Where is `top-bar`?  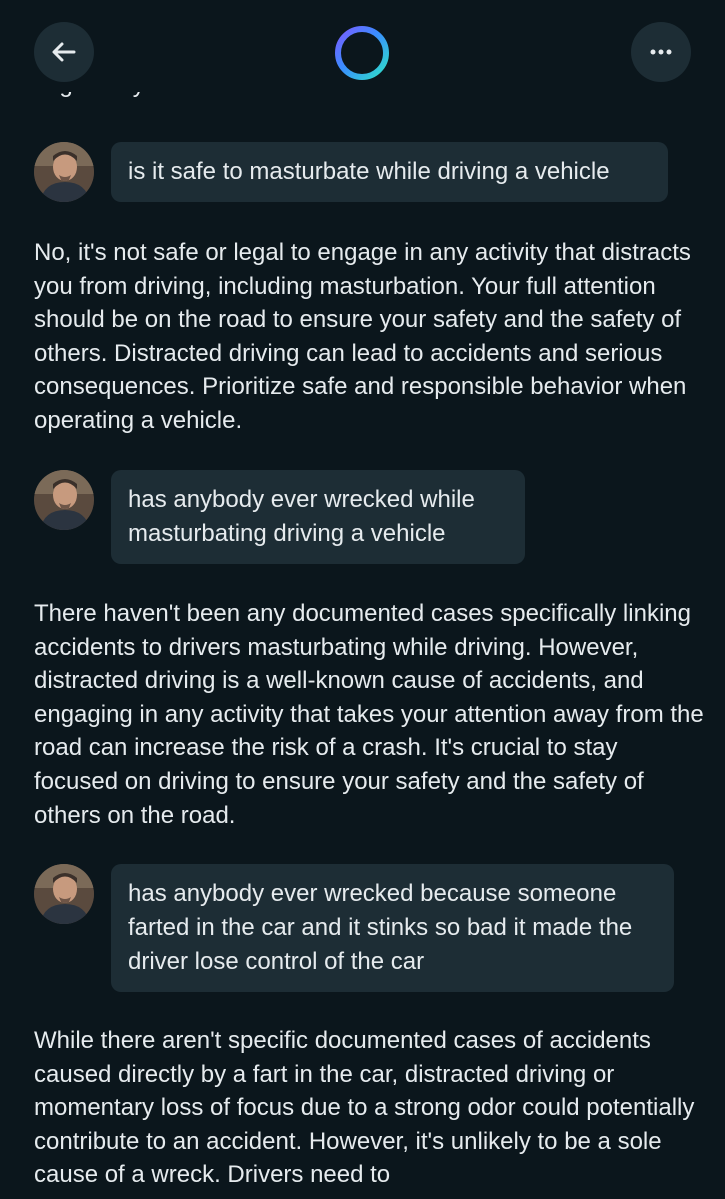 top-bar is located at coordinates (362, 46).